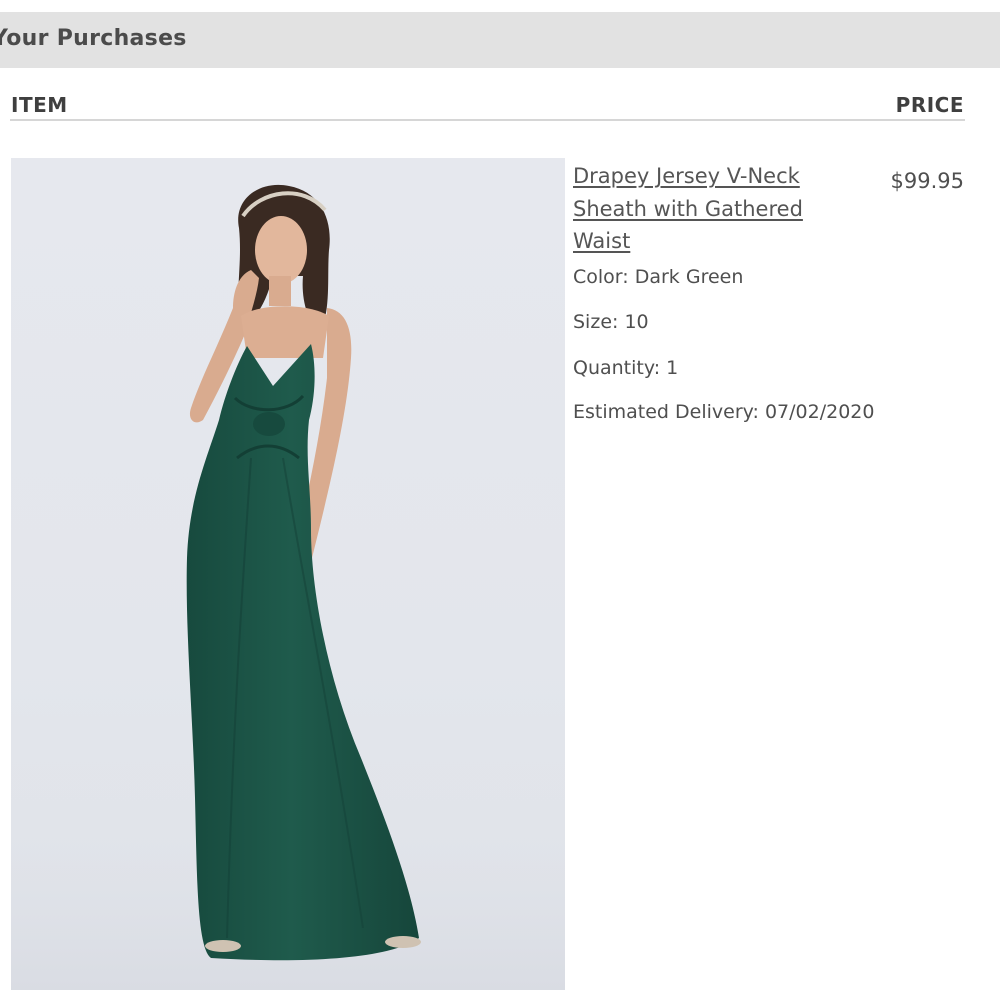 The width and height of the screenshot is (1000, 1000). Describe the element at coordinates (93, 38) in the screenshot. I see `page-title: Your Purchases` at that location.